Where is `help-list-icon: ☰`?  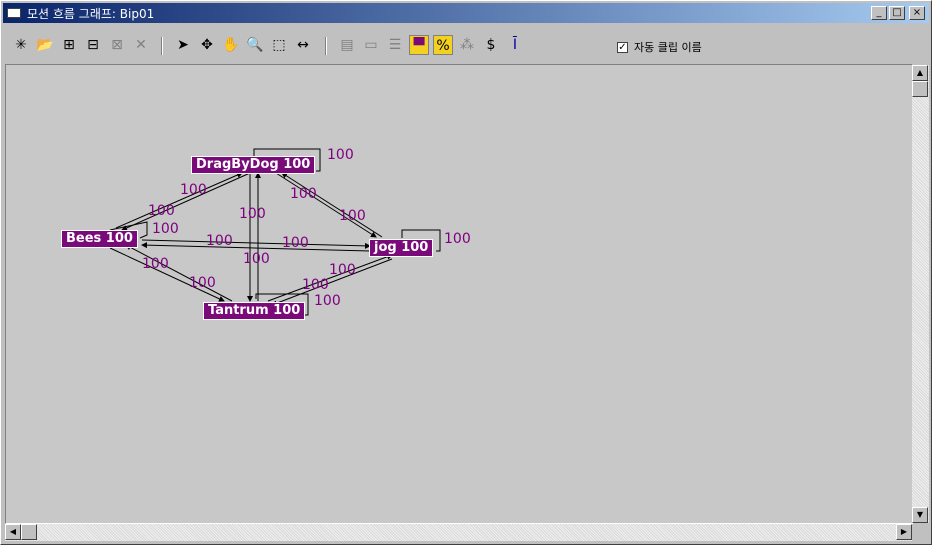
help-list-icon: ☰ is located at coordinates (395, 45).